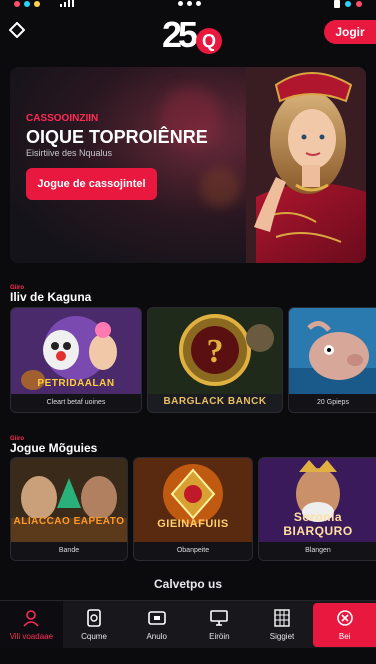  Describe the element at coordinates (67, 3) in the screenshot. I see `signal-icon` at that location.